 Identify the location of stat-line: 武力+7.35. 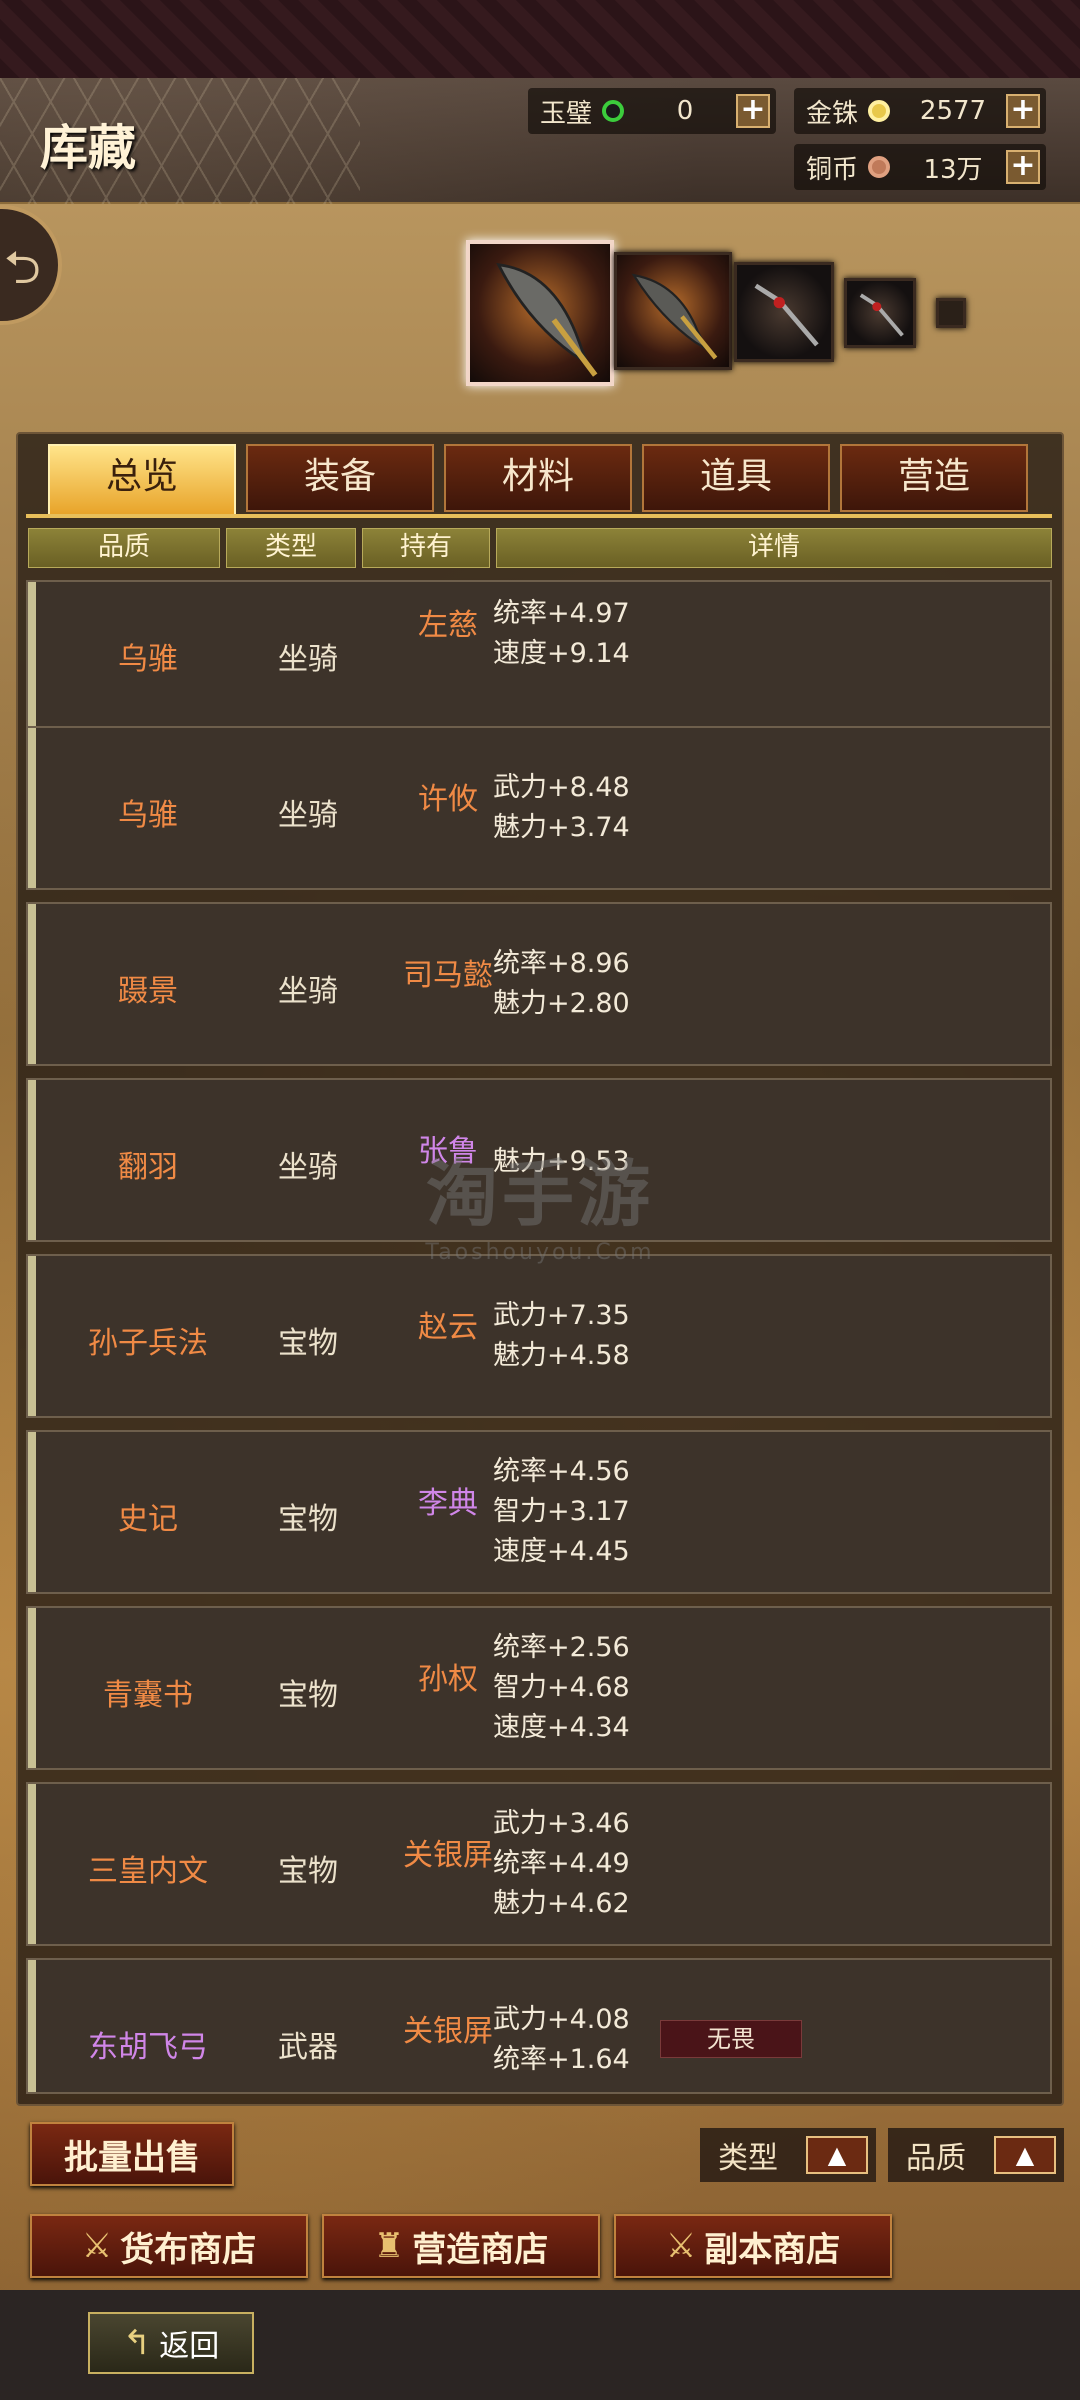
(561, 1315).